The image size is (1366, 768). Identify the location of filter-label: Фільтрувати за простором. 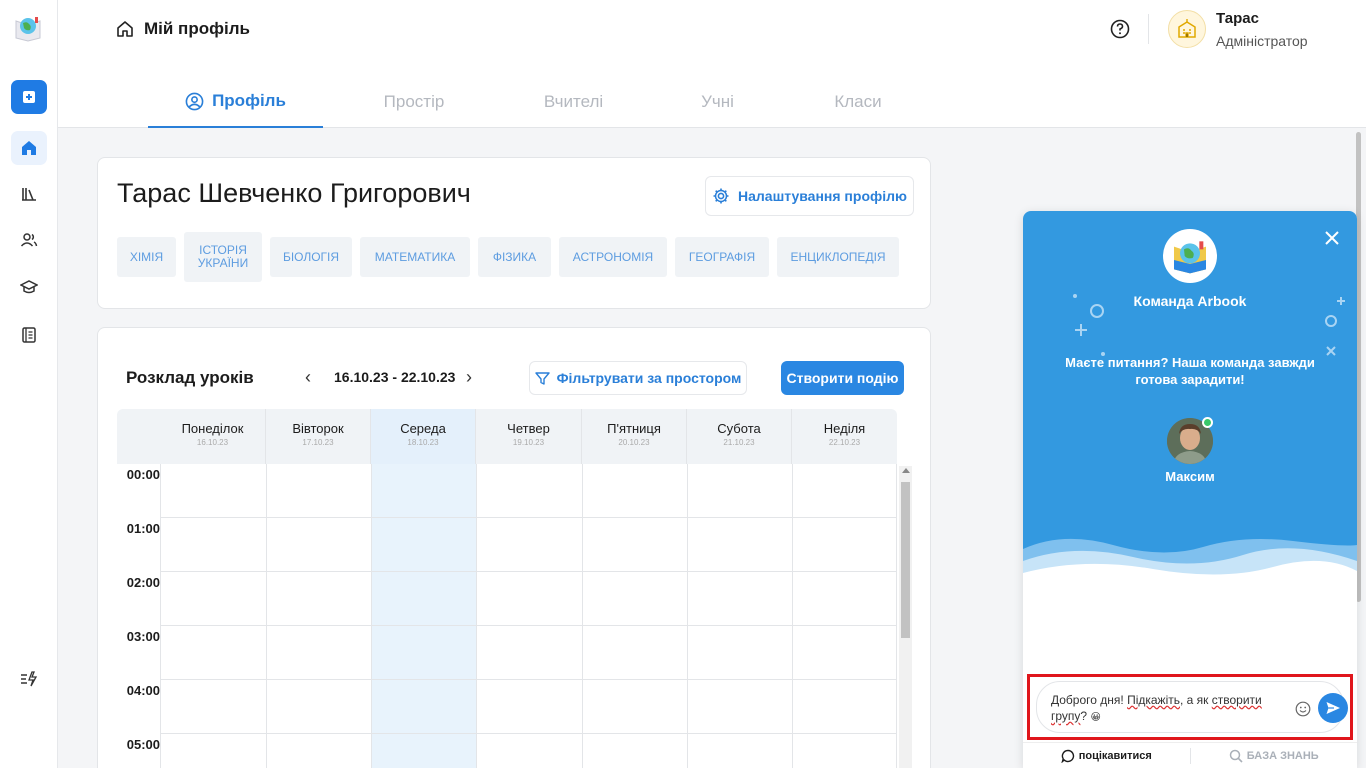
(649, 378).